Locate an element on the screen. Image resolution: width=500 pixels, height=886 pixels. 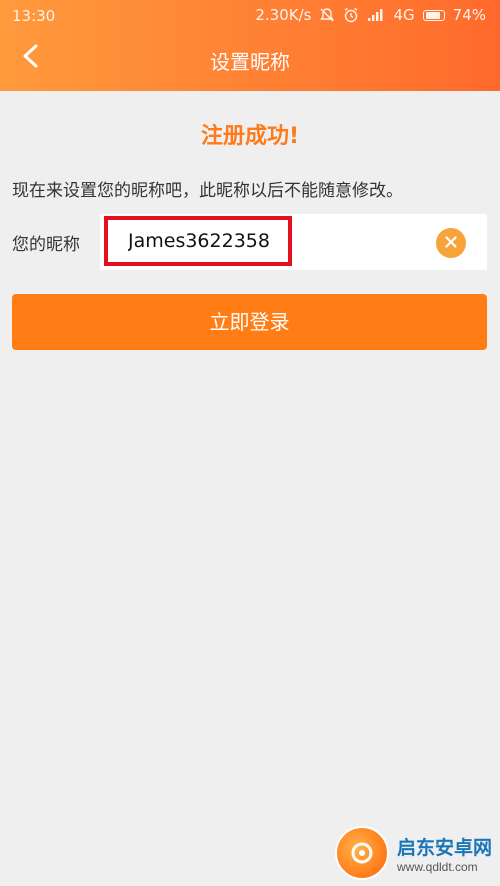
success-title: 注册成功! is located at coordinates (250, 136).